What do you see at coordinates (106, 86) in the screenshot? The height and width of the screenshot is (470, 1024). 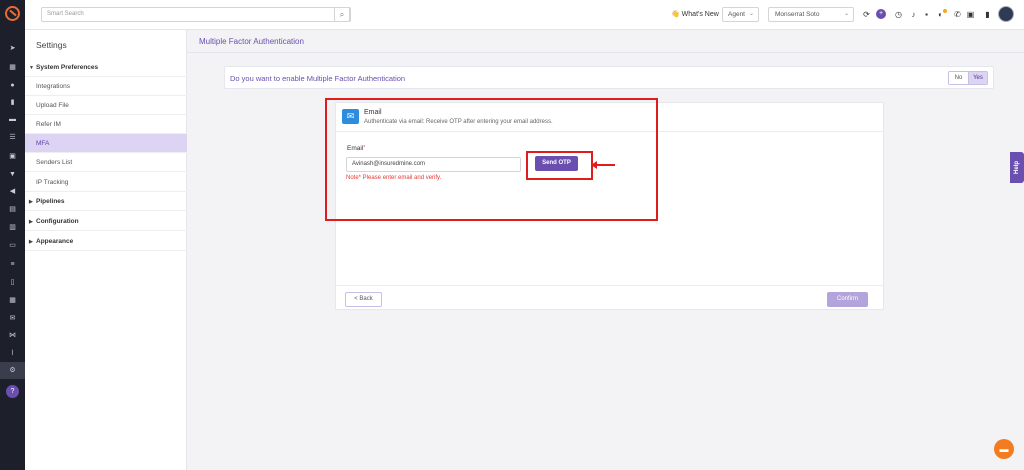 I see `sidebar-item-integrations: Integrations` at bounding box center [106, 86].